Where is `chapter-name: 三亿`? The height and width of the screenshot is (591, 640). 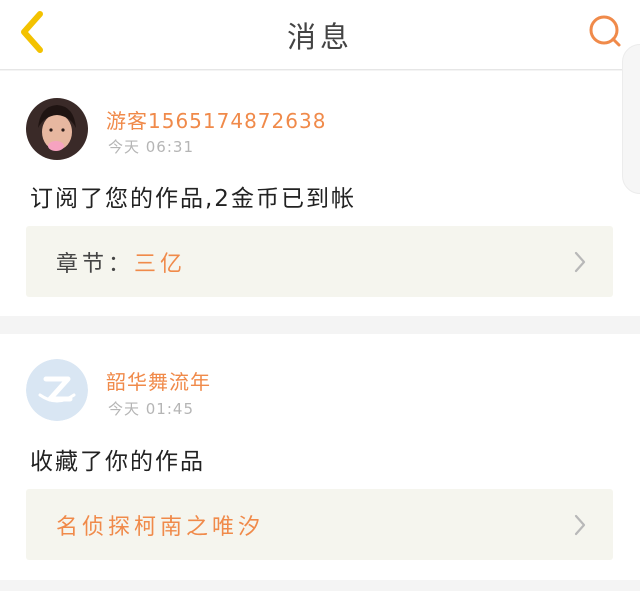 chapter-name: 三亿 is located at coordinates (160, 264).